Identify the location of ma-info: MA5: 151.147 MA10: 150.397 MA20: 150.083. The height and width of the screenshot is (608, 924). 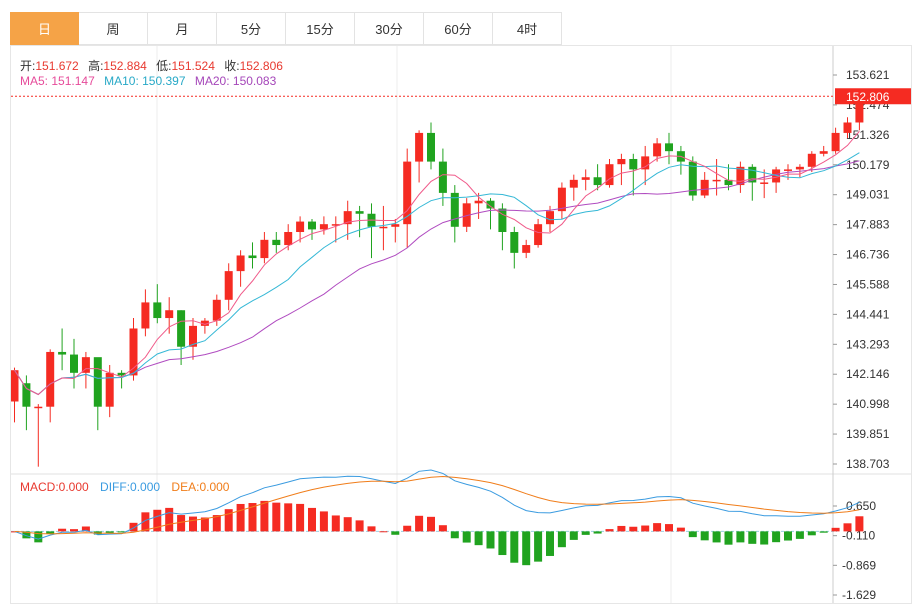
(148, 81).